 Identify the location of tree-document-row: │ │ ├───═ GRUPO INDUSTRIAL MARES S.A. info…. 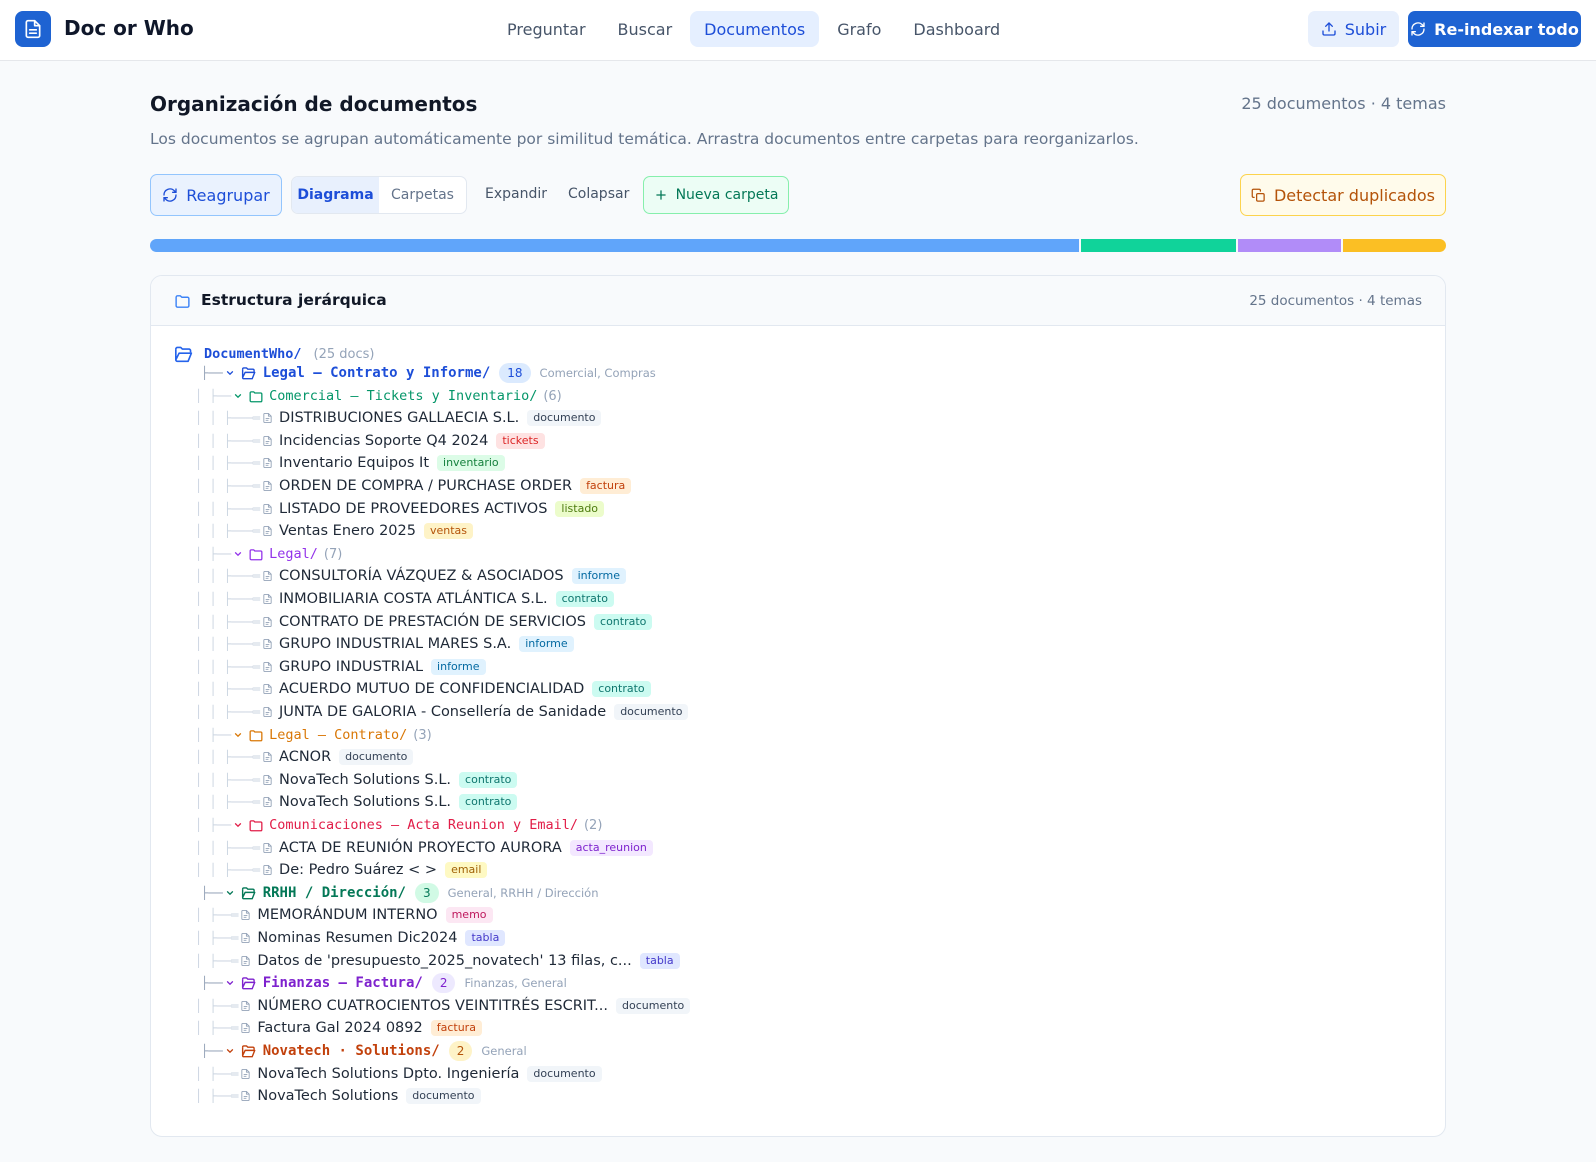
(384, 644).